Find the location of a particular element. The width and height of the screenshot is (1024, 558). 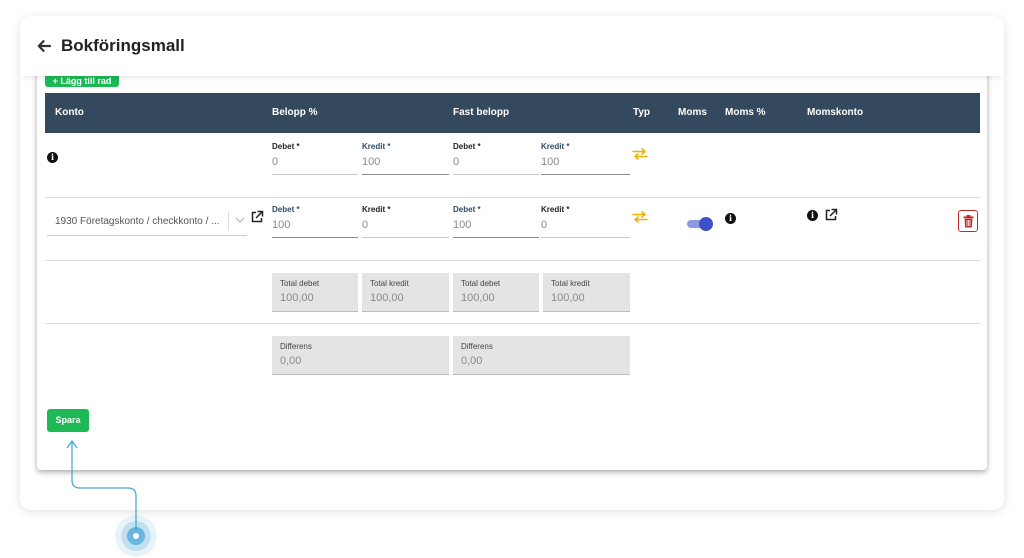

pulse-dot is located at coordinates (136, 536).